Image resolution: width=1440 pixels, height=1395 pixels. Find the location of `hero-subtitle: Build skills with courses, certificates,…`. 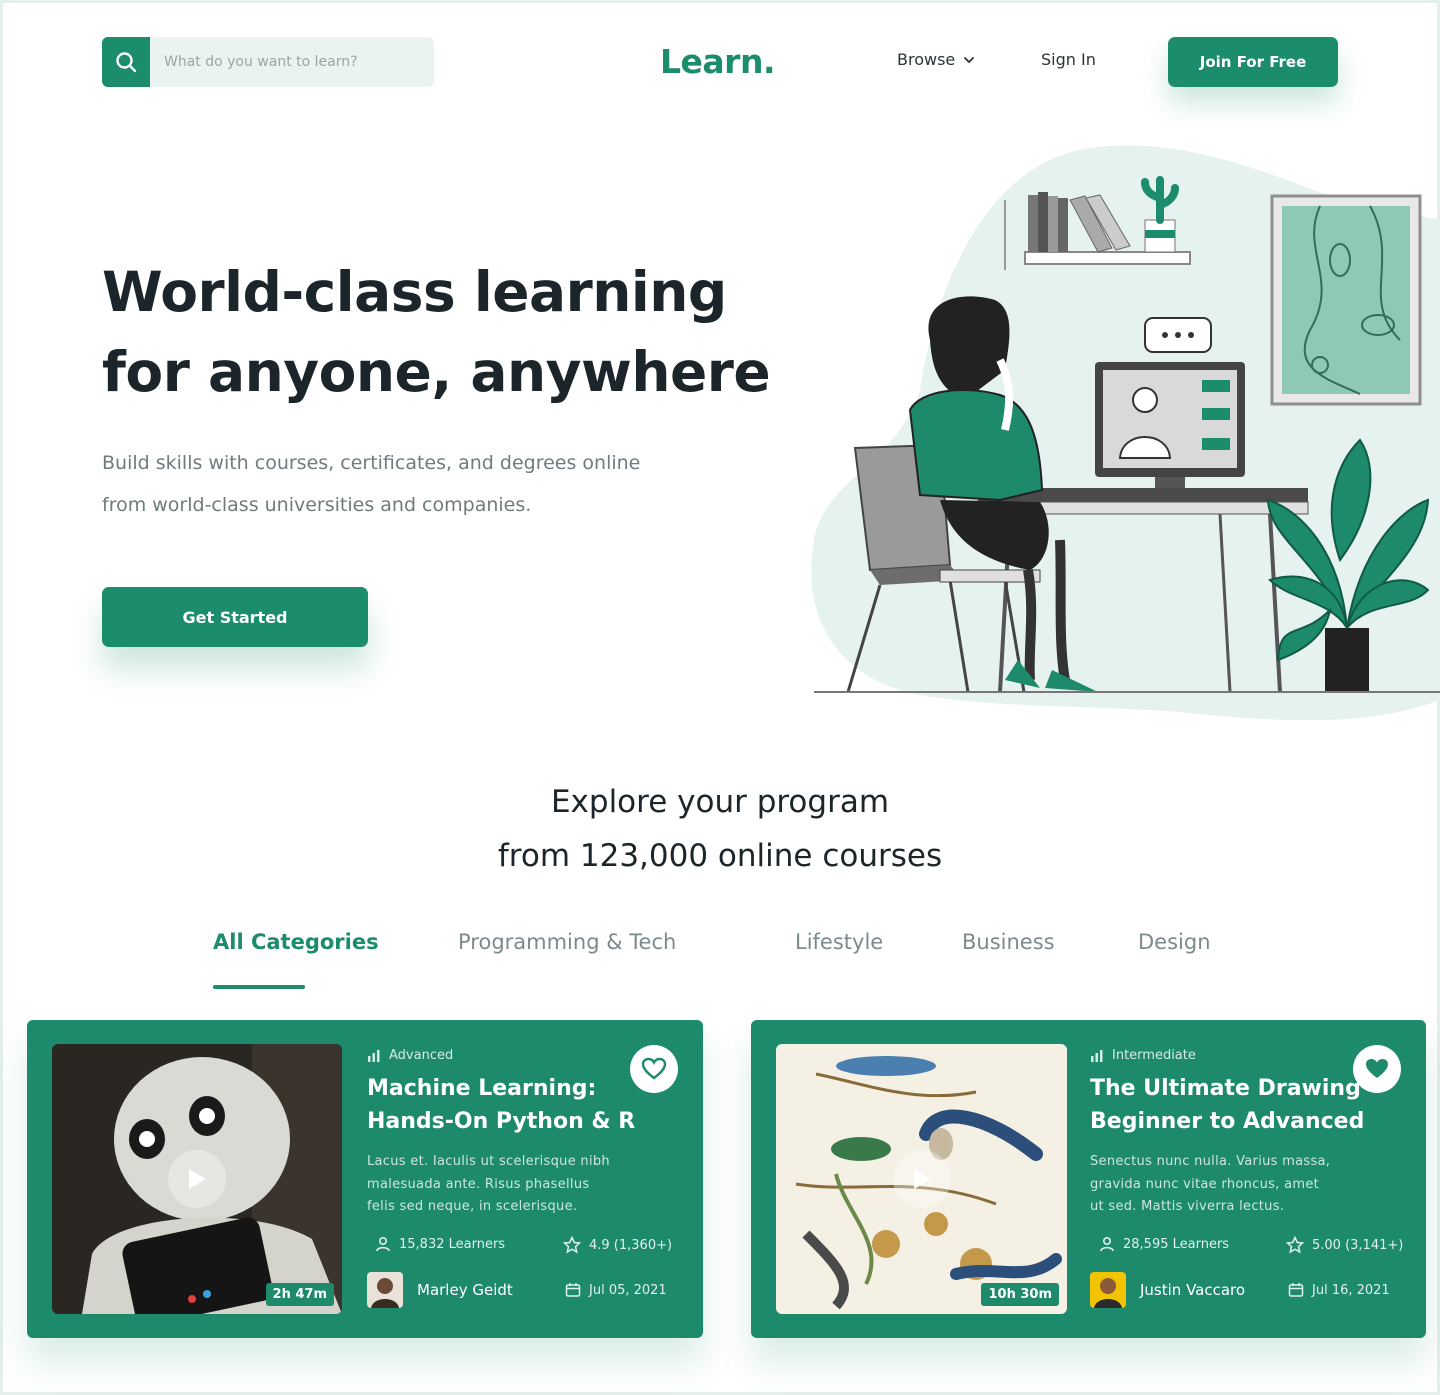

hero-subtitle: Build skills with courses, certificates,… is located at coordinates (462, 484).